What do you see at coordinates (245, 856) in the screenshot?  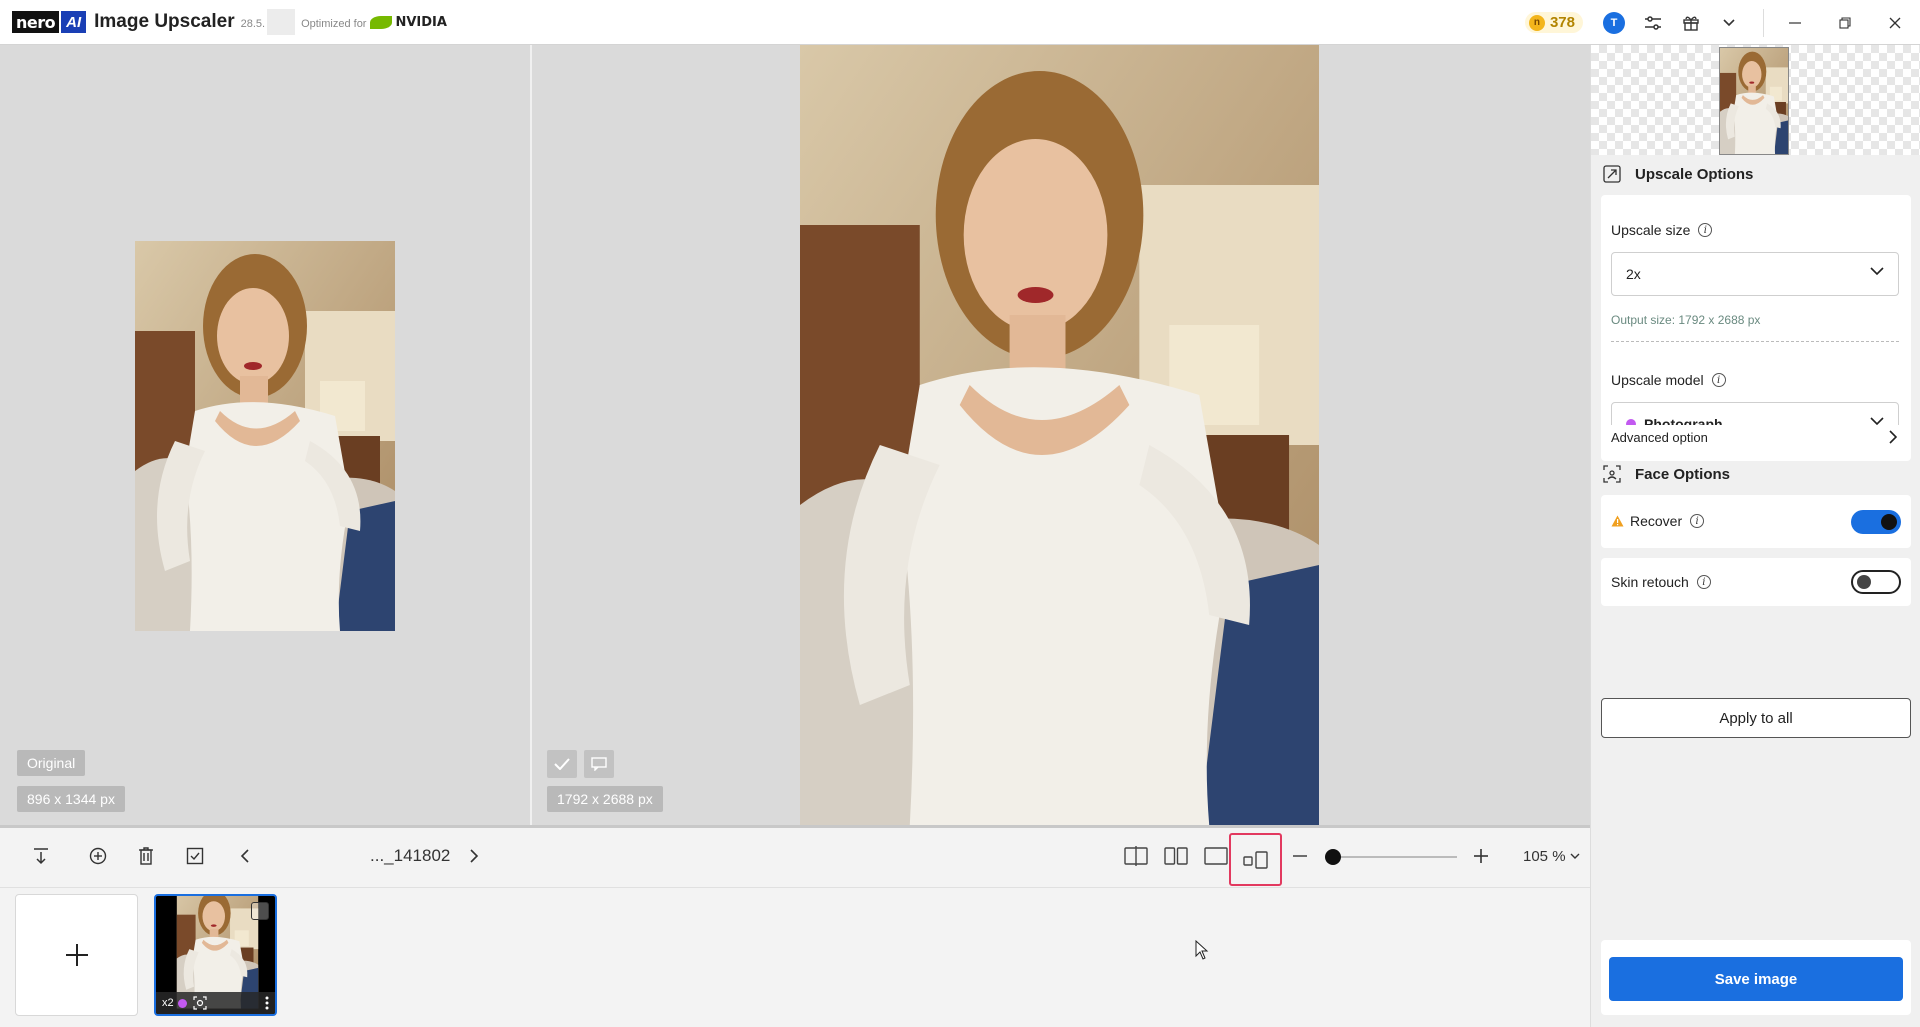 I see `previous-icon` at bounding box center [245, 856].